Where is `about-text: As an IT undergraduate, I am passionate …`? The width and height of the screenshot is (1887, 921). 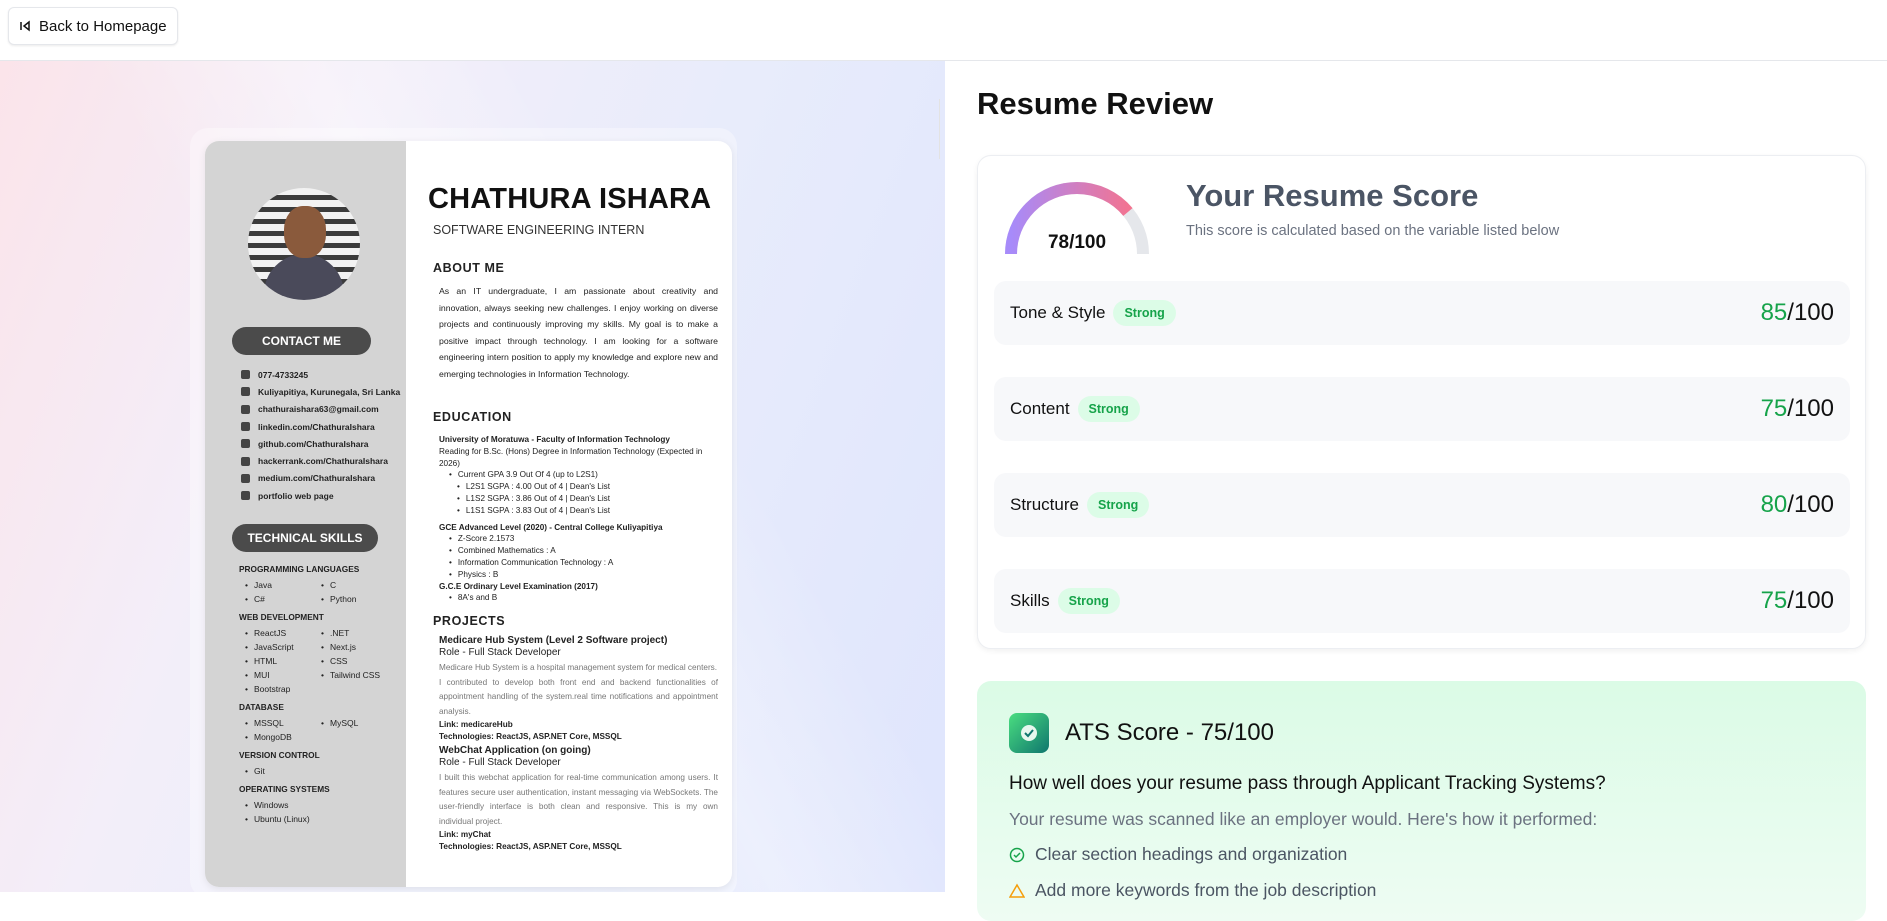 about-text: As an IT undergraduate, I am passionate … is located at coordinates (578, 332).